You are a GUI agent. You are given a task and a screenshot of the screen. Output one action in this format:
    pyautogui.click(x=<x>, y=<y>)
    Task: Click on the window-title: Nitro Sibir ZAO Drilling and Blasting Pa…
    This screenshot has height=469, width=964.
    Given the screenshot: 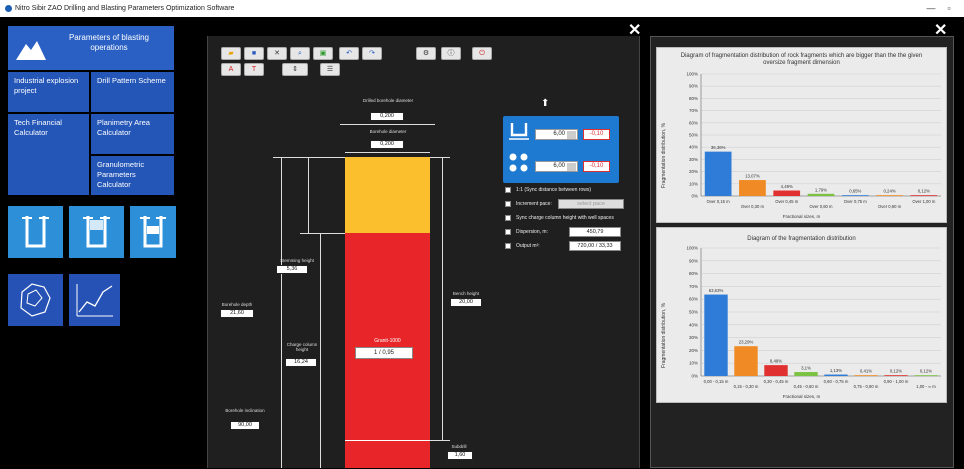 What is the action you would take?
    pyautogui.click(x=125, y=8)
    